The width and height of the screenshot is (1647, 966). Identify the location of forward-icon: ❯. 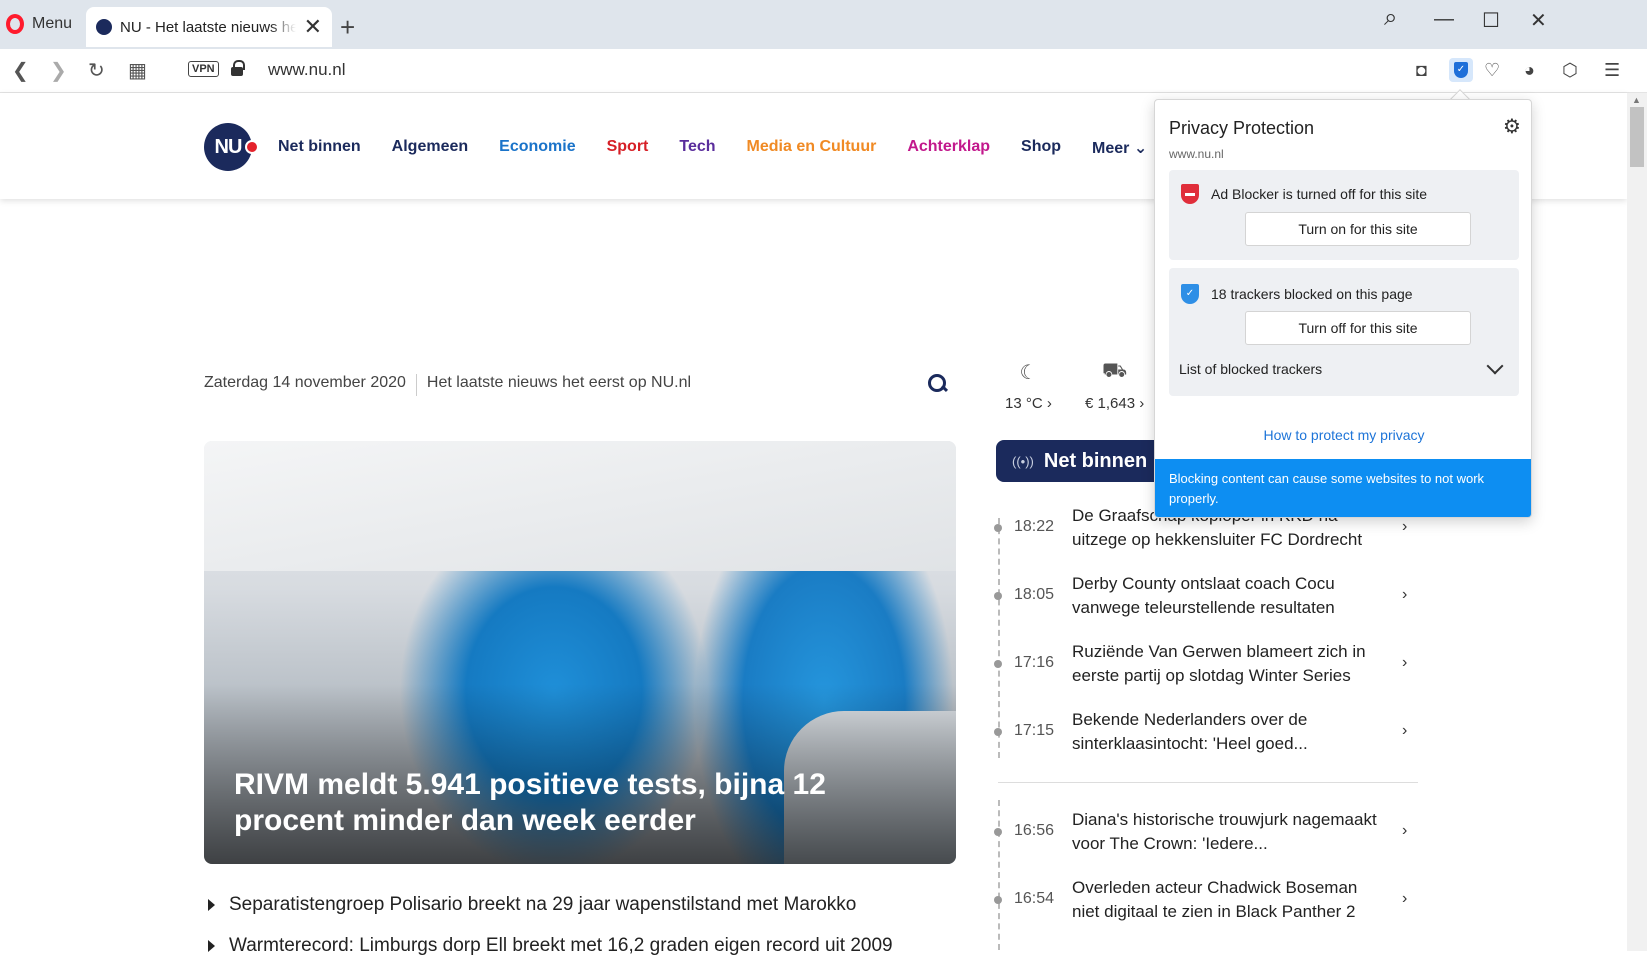
(58, 70).